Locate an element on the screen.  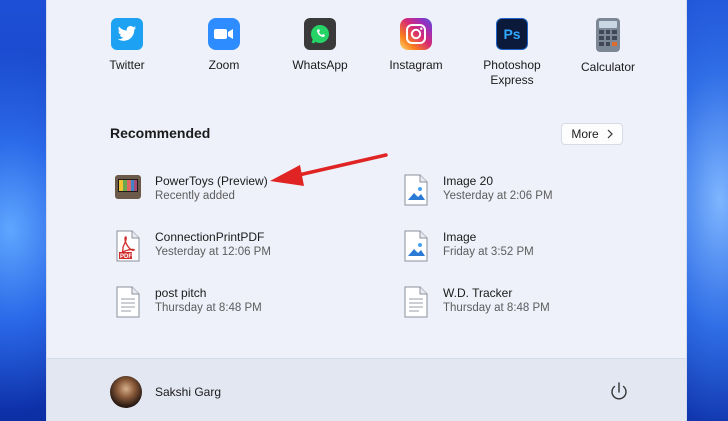
recommended-item-wd-tracker: W.D. Tracker Thursday at 8:48 PM is located at coordinates (533, 304).